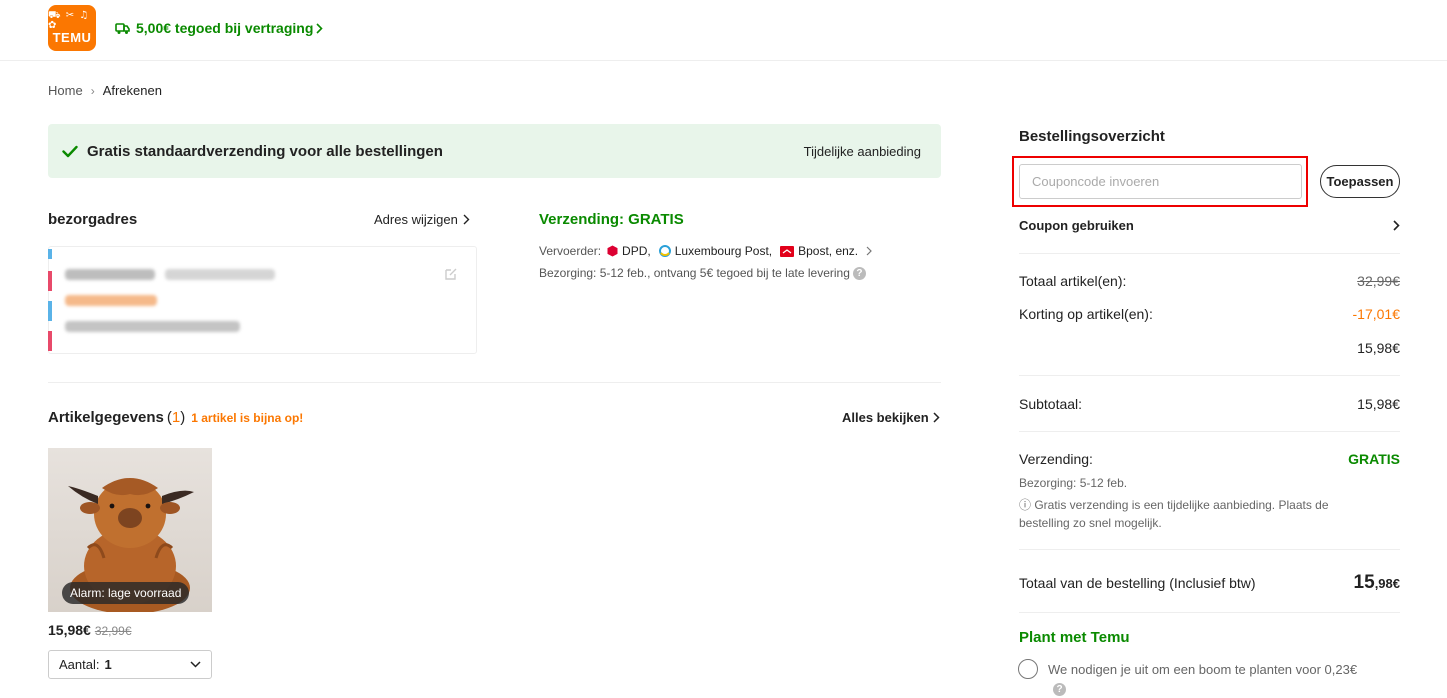  What do you see at coordinates (1378, 404) in the screenshot?
I see `subtotal-value: 15,98€` at bounding box center [1378, 404].